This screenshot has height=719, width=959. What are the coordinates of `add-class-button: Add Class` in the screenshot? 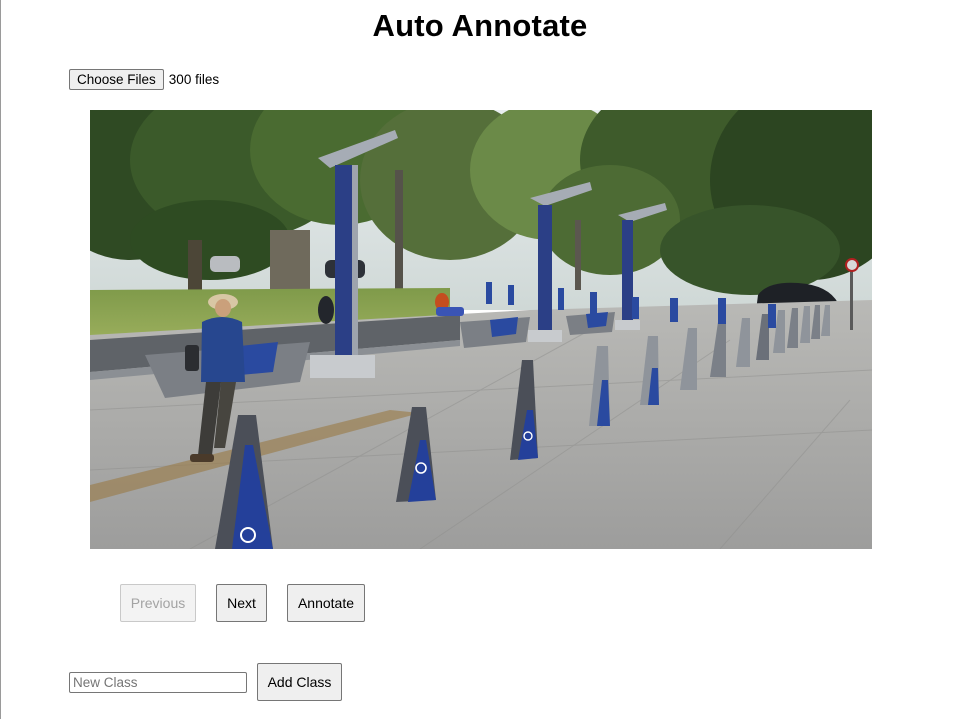 It's located at (299, 682).